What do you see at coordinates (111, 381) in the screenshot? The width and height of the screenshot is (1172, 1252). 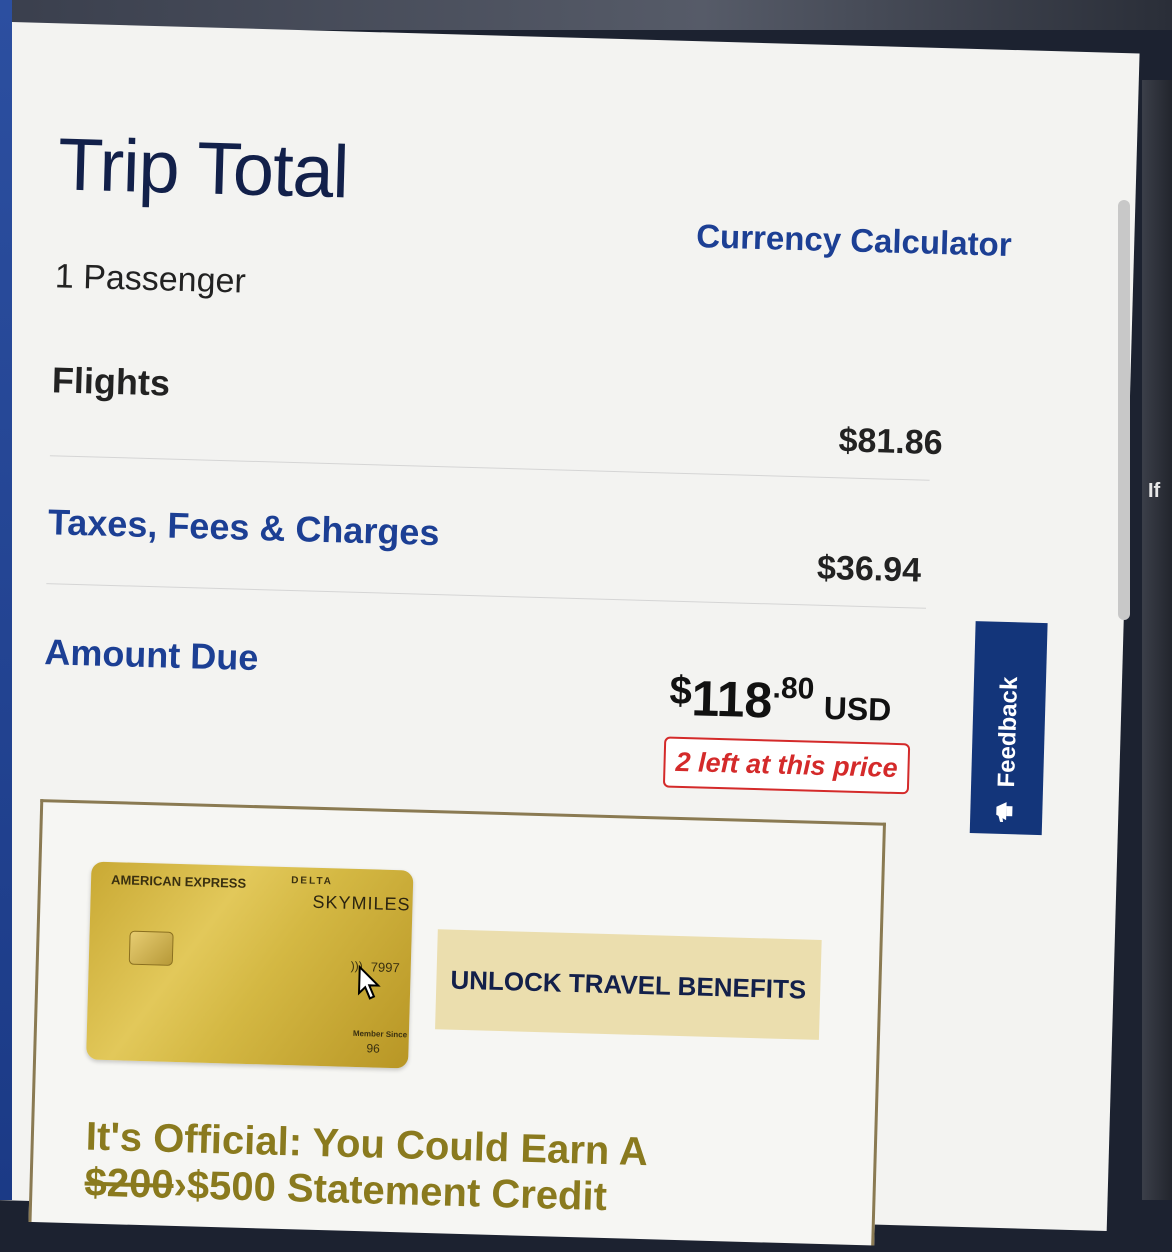 I see `flights-label: Flights` at bounding box center [111, 381].